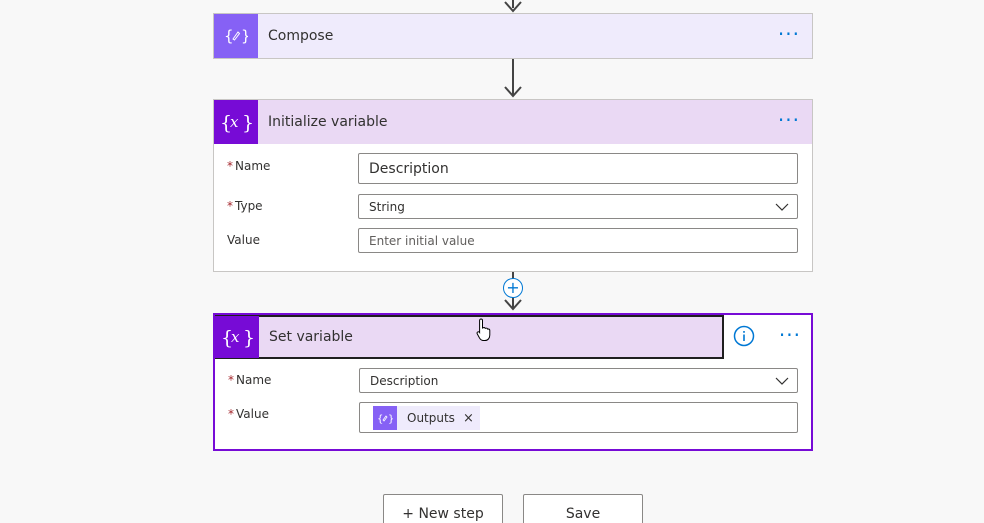 The image size is (984, 523). Describe the element at coordinates (387, 206) in the screenshot. I see `variable-type-value: String` at that location.